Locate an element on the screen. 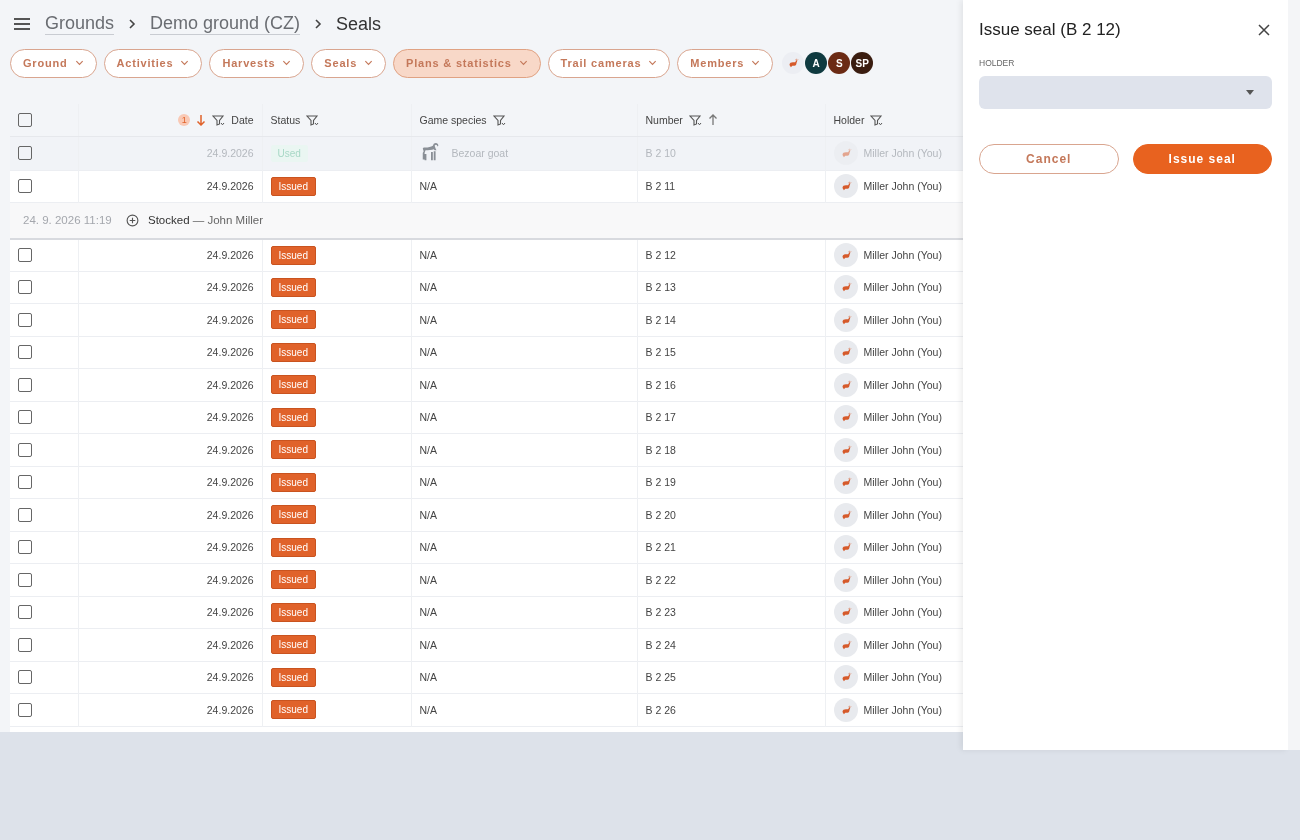  column-header: Date is located at coordinates (242, 119).